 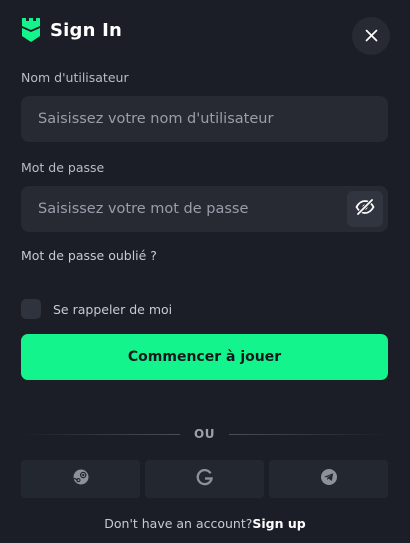 I want to click on close-icon, so click(x=371, y=36).